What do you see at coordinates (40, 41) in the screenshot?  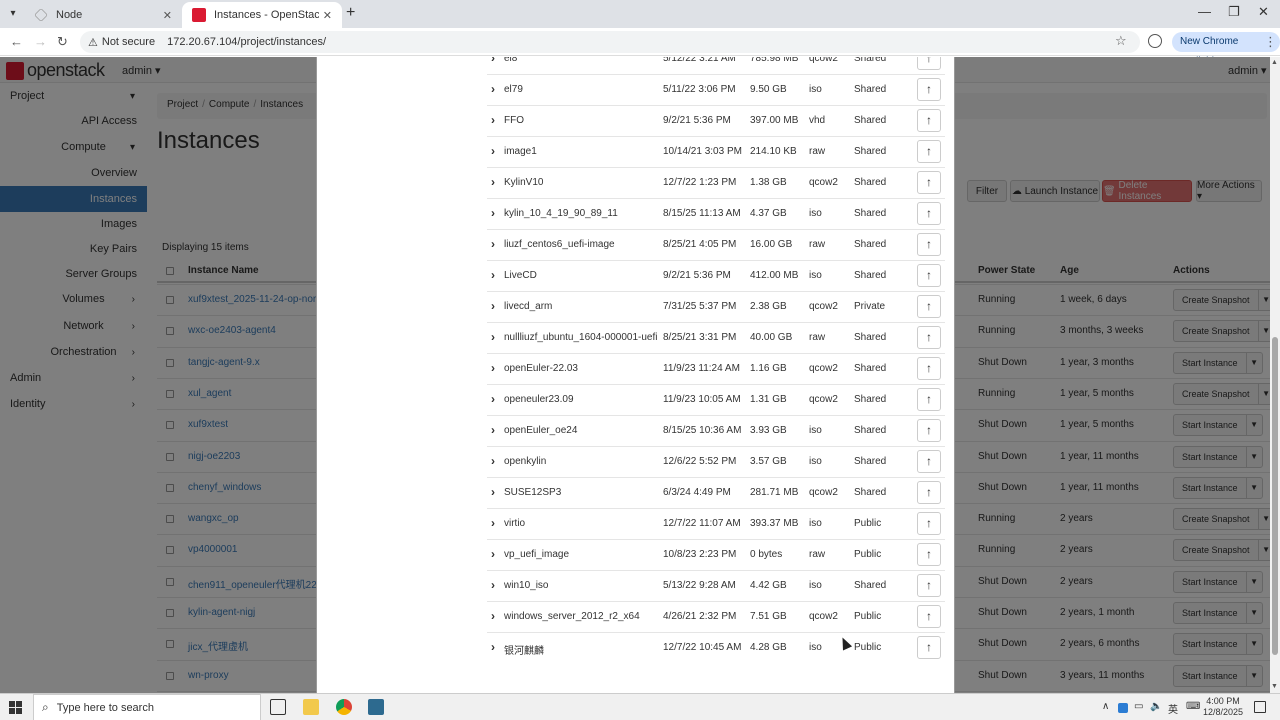 I see `forward-icon: →` at bounding box center [40, 41].